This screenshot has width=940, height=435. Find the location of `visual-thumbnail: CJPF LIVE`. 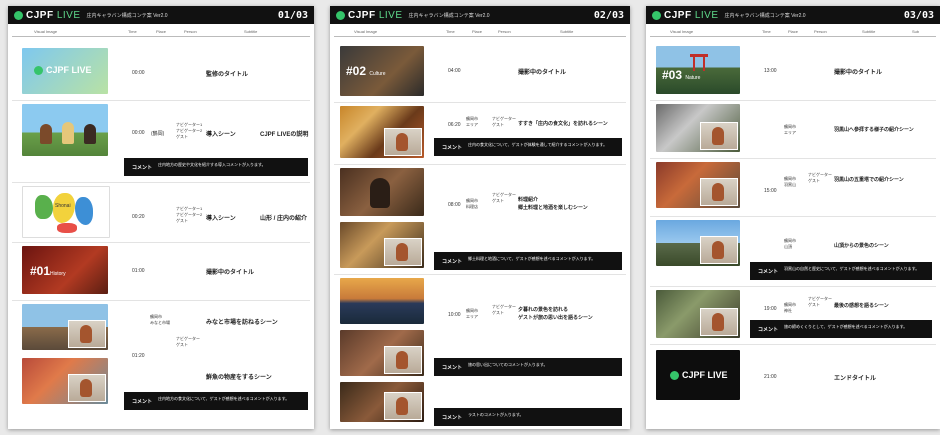

visual-thumbnail: CJPF LIVE is located at coordinates (65, 71).